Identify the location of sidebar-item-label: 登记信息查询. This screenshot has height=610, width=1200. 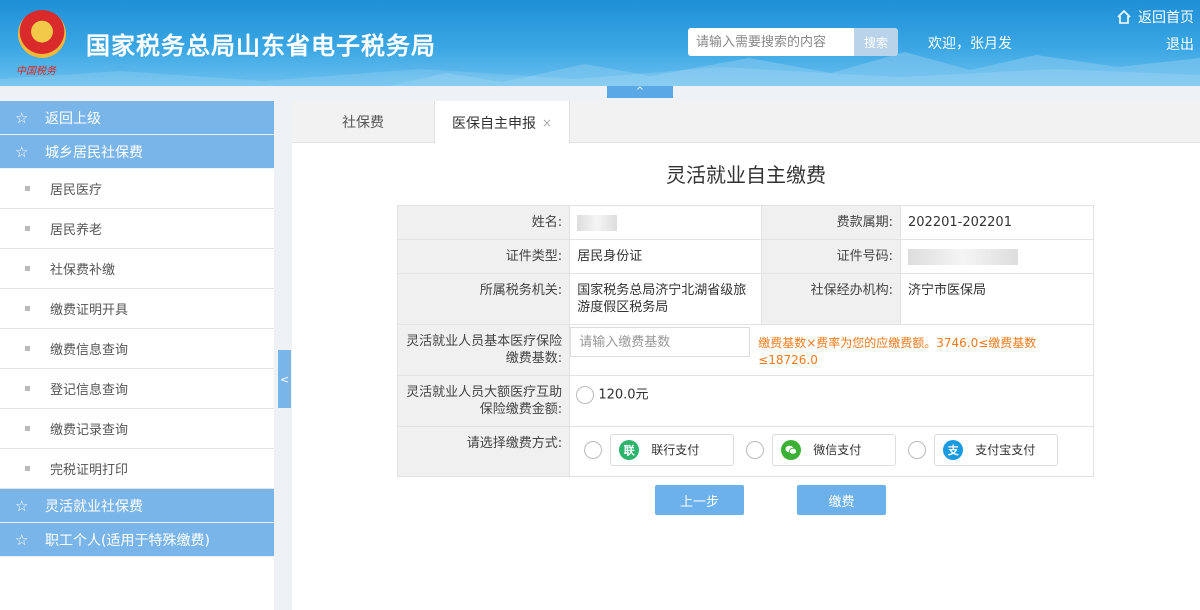
(89, 390).